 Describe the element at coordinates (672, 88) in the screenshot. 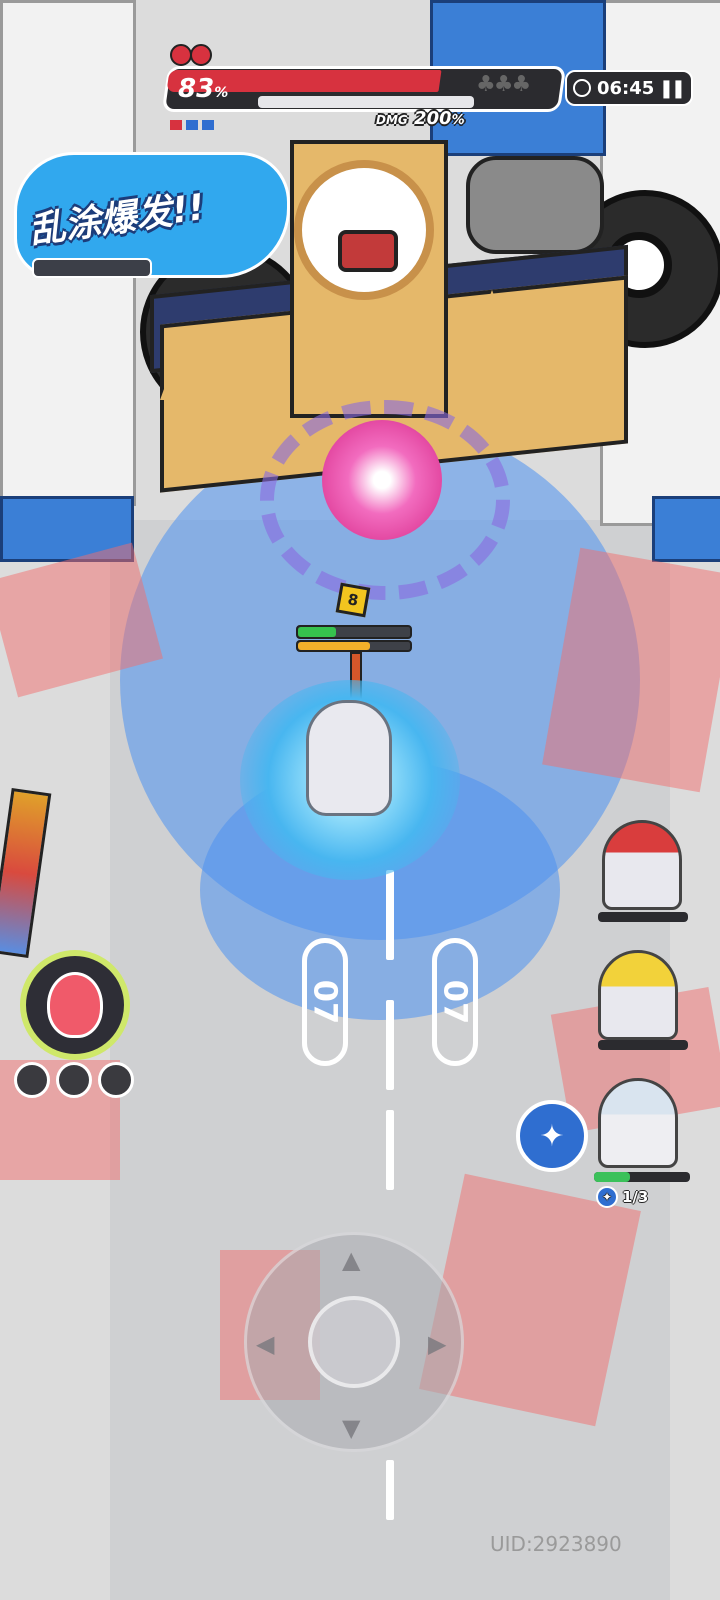

I see `pause-icon: ❚❚` at that location.